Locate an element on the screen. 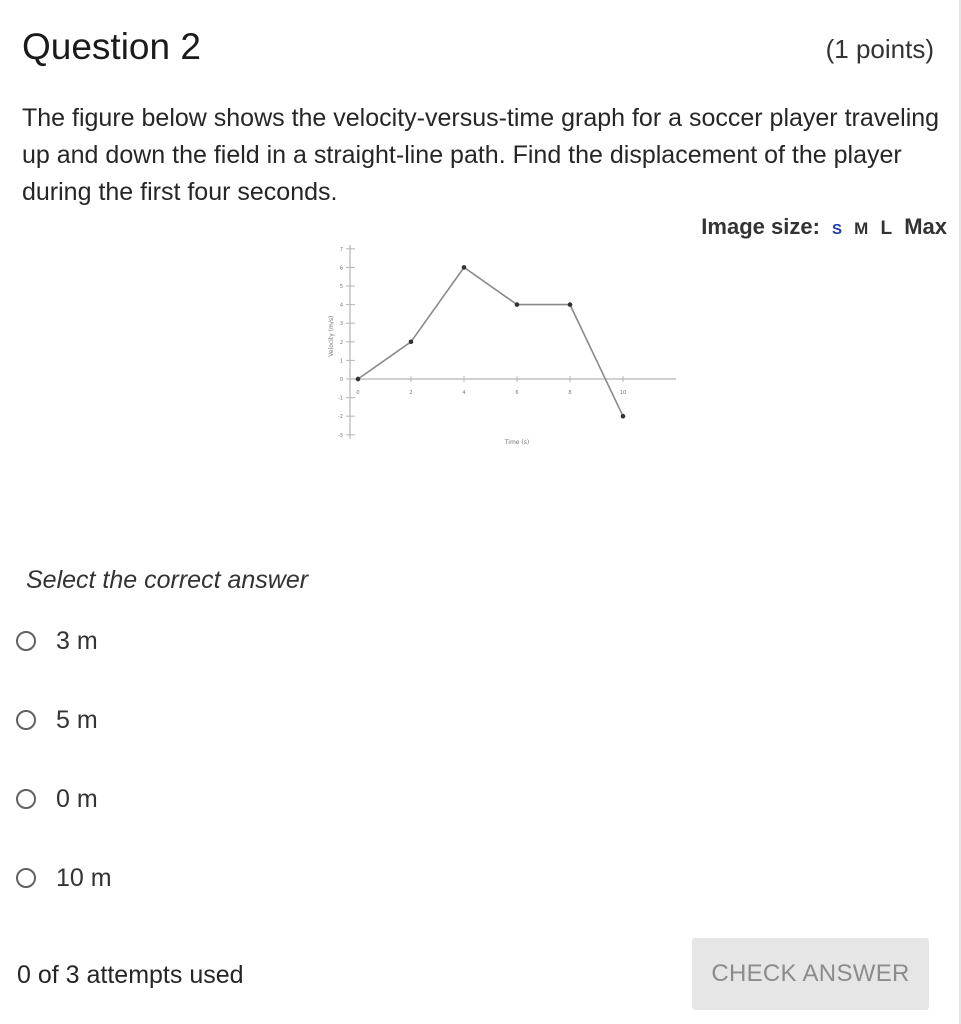 Image resolution: width=961 pixels, height=1024 pixels. y-tick-label: 2 is located at coordinates (341, 343).